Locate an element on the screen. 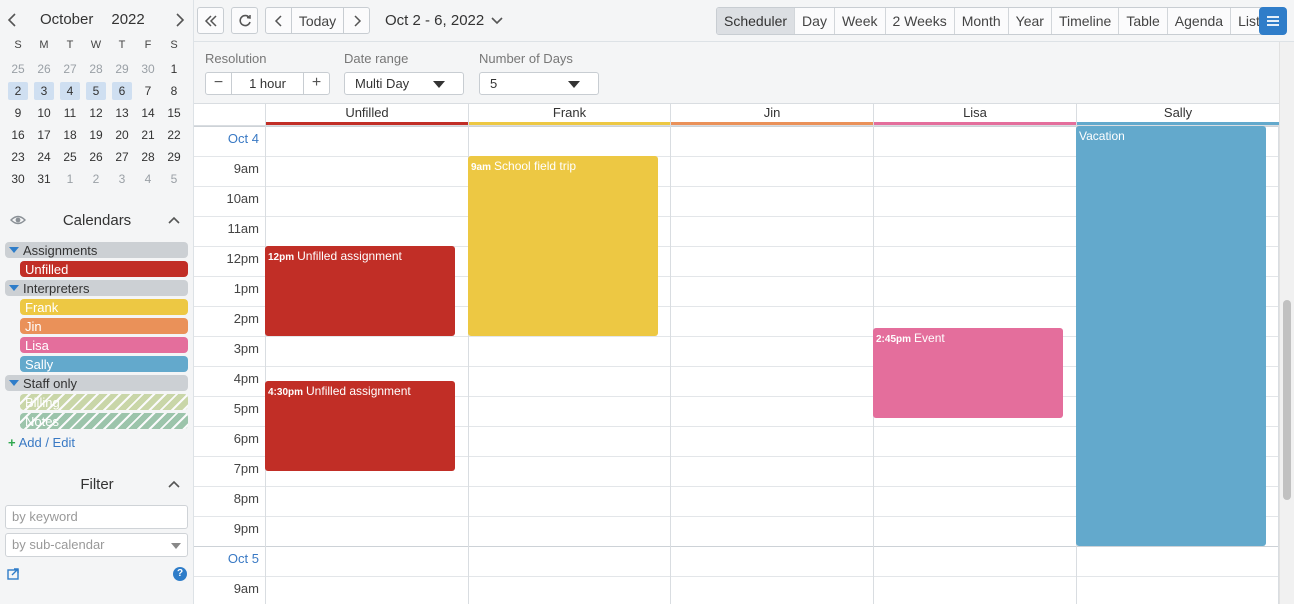 Image resolution: width=1294 pixels, height=604 pixels. mini-day: 16 is located at coordinates (18, 135).